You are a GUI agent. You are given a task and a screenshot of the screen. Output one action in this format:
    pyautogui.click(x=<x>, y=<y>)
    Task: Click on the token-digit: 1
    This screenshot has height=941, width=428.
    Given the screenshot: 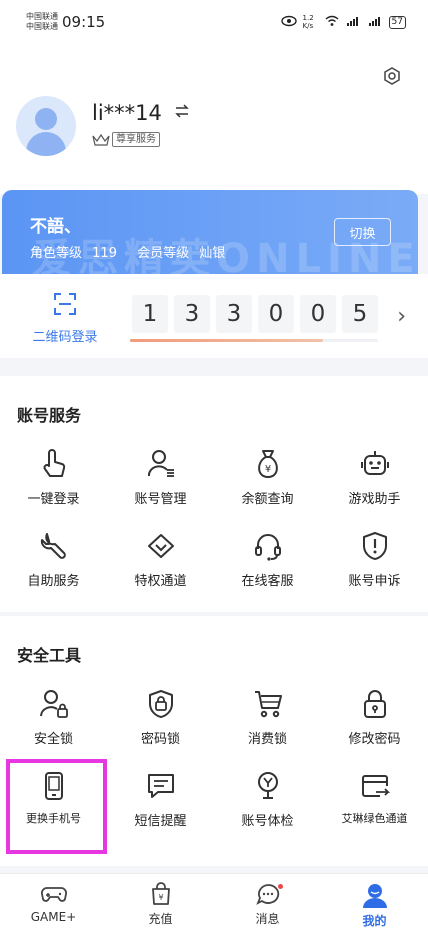 What is the action you would take?
    pyautogui.click(x=150, y=314)
    